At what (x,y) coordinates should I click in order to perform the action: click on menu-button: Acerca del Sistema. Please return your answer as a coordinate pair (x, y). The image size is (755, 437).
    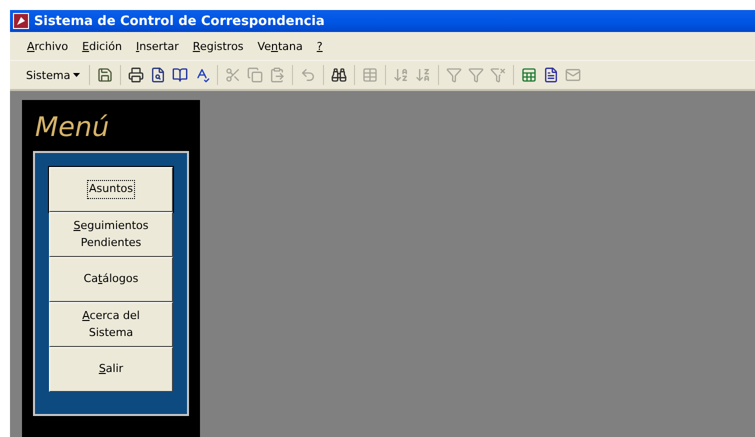
    Looking at the image, I should click on (111, 324).